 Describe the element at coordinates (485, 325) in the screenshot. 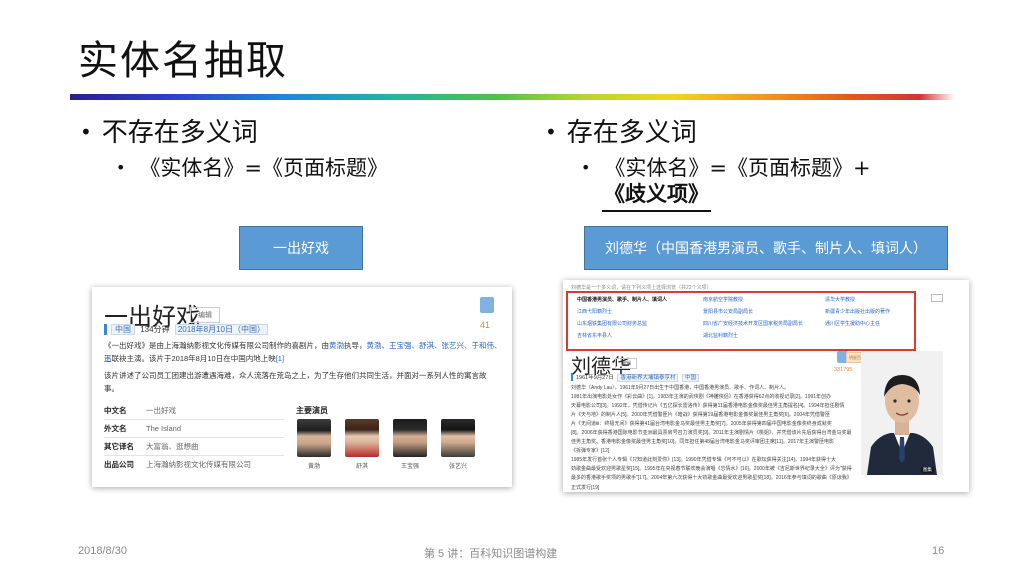

I see `like-count: 41` at that location.